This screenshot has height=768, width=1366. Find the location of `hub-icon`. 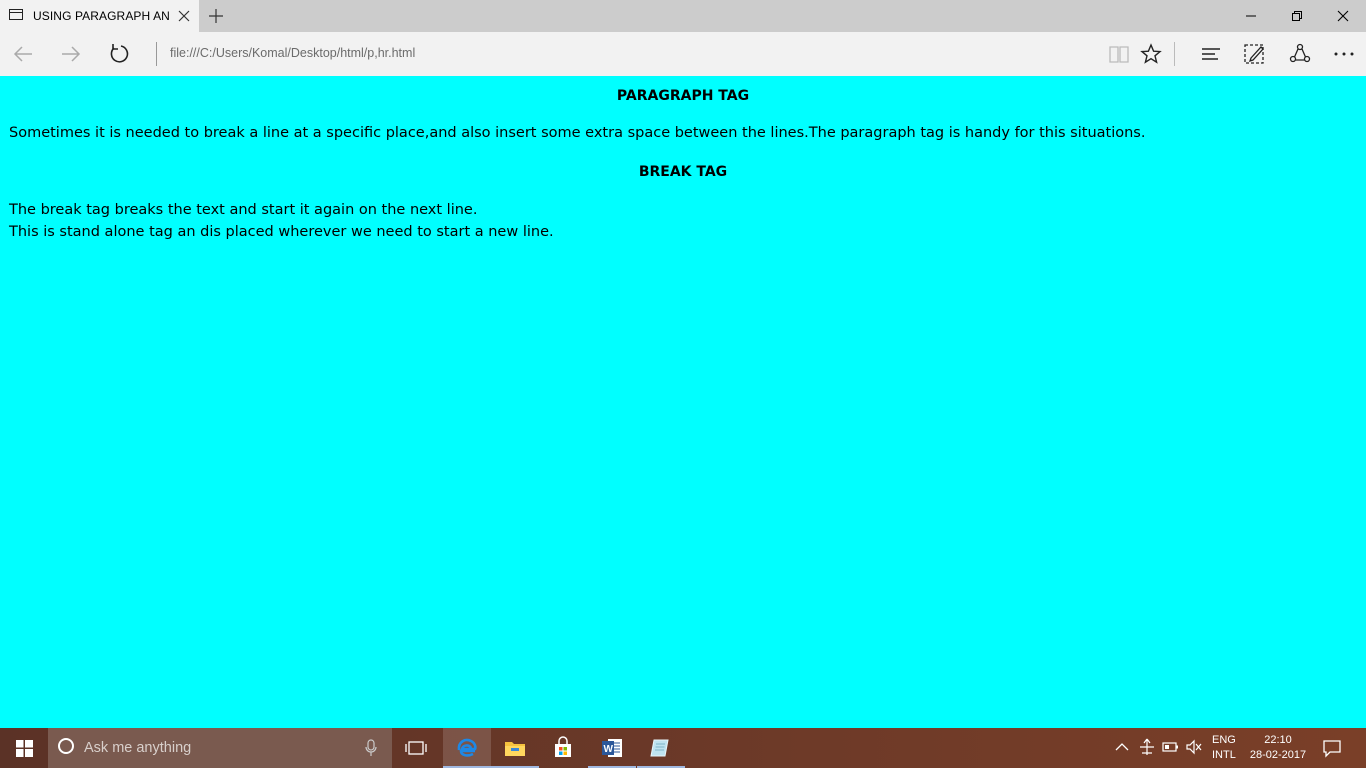

hub-icon is located at coordinates (1211, 54).